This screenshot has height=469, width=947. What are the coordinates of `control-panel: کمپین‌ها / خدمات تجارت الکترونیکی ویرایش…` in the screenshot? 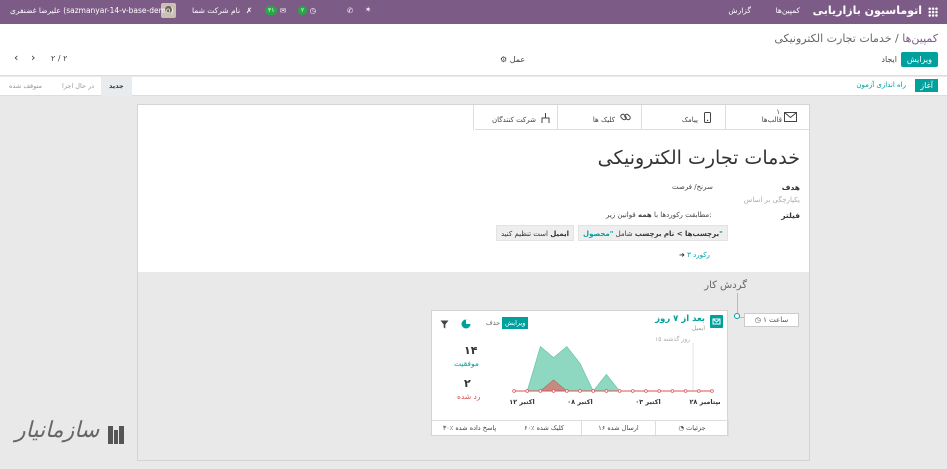 It's located at (473, 50).